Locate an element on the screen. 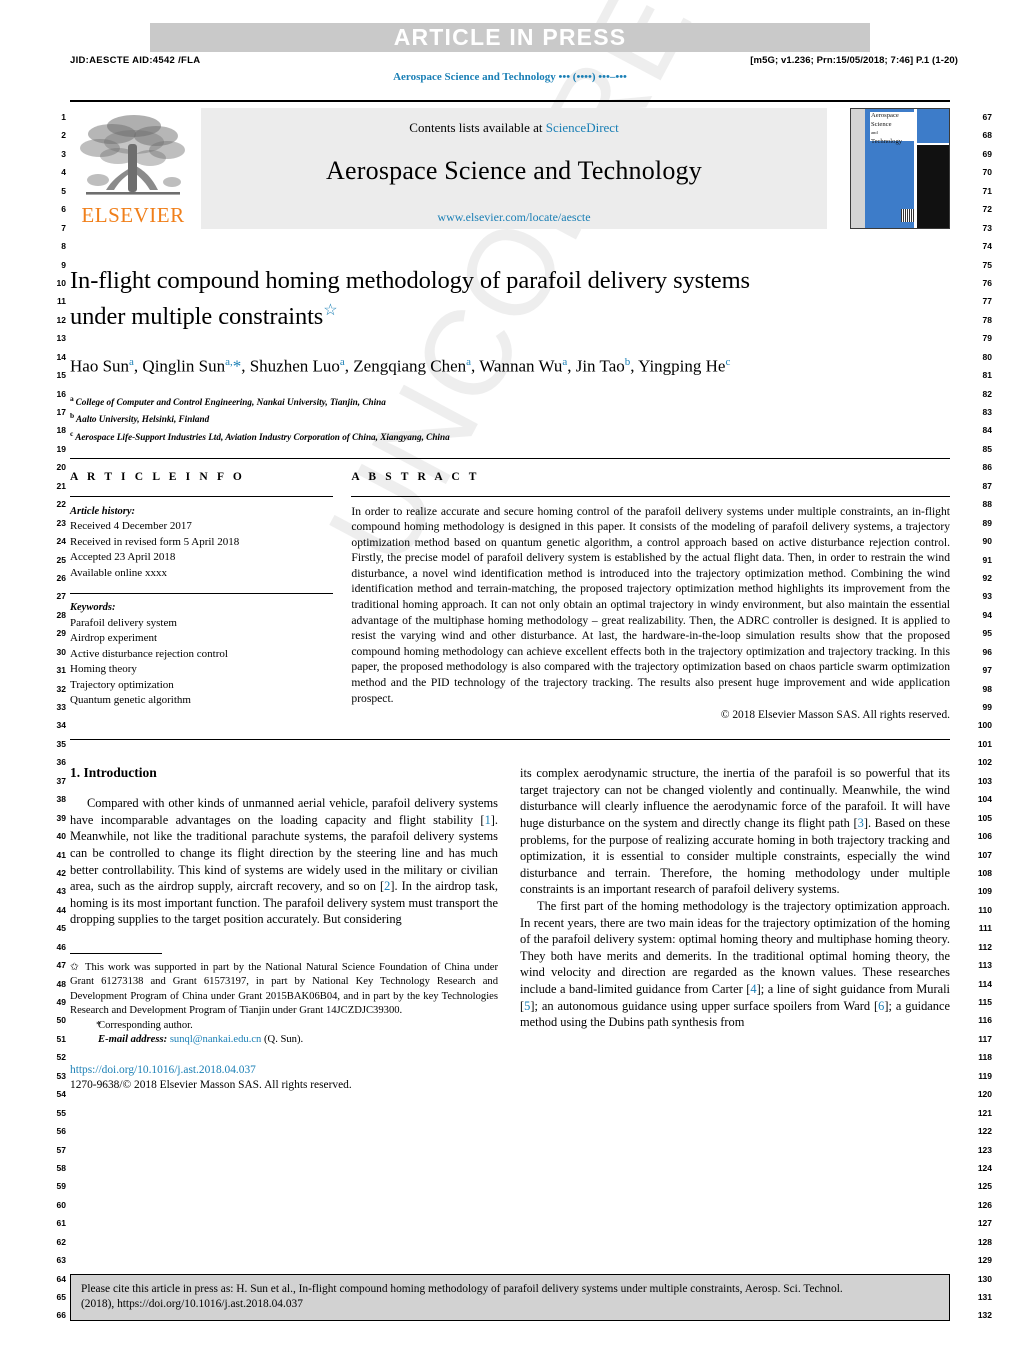  line-number: 47 is located at coordinates (61, 965).